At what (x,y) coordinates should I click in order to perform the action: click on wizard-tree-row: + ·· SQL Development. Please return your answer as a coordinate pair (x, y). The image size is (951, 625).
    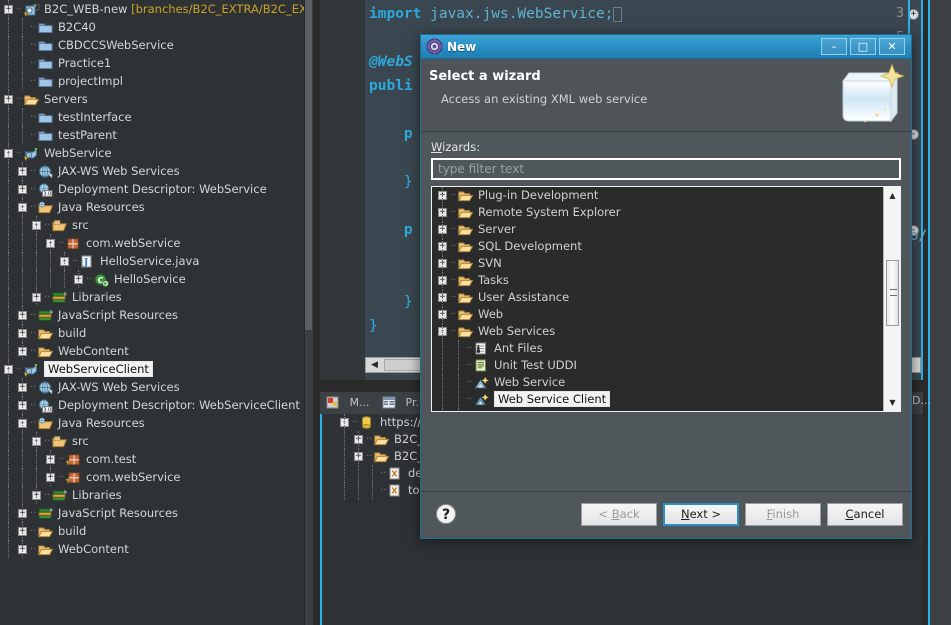
    Looking at the image, I should click on (666, 247).